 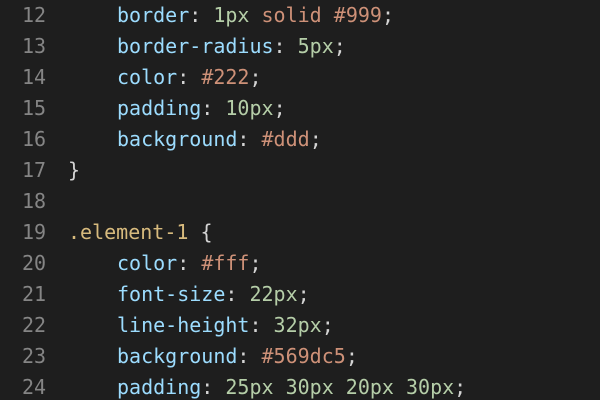 What do you see at coordinates (225, 77) in the screenshot?
I see `token-color: #222` at bounding box center [225, 77].